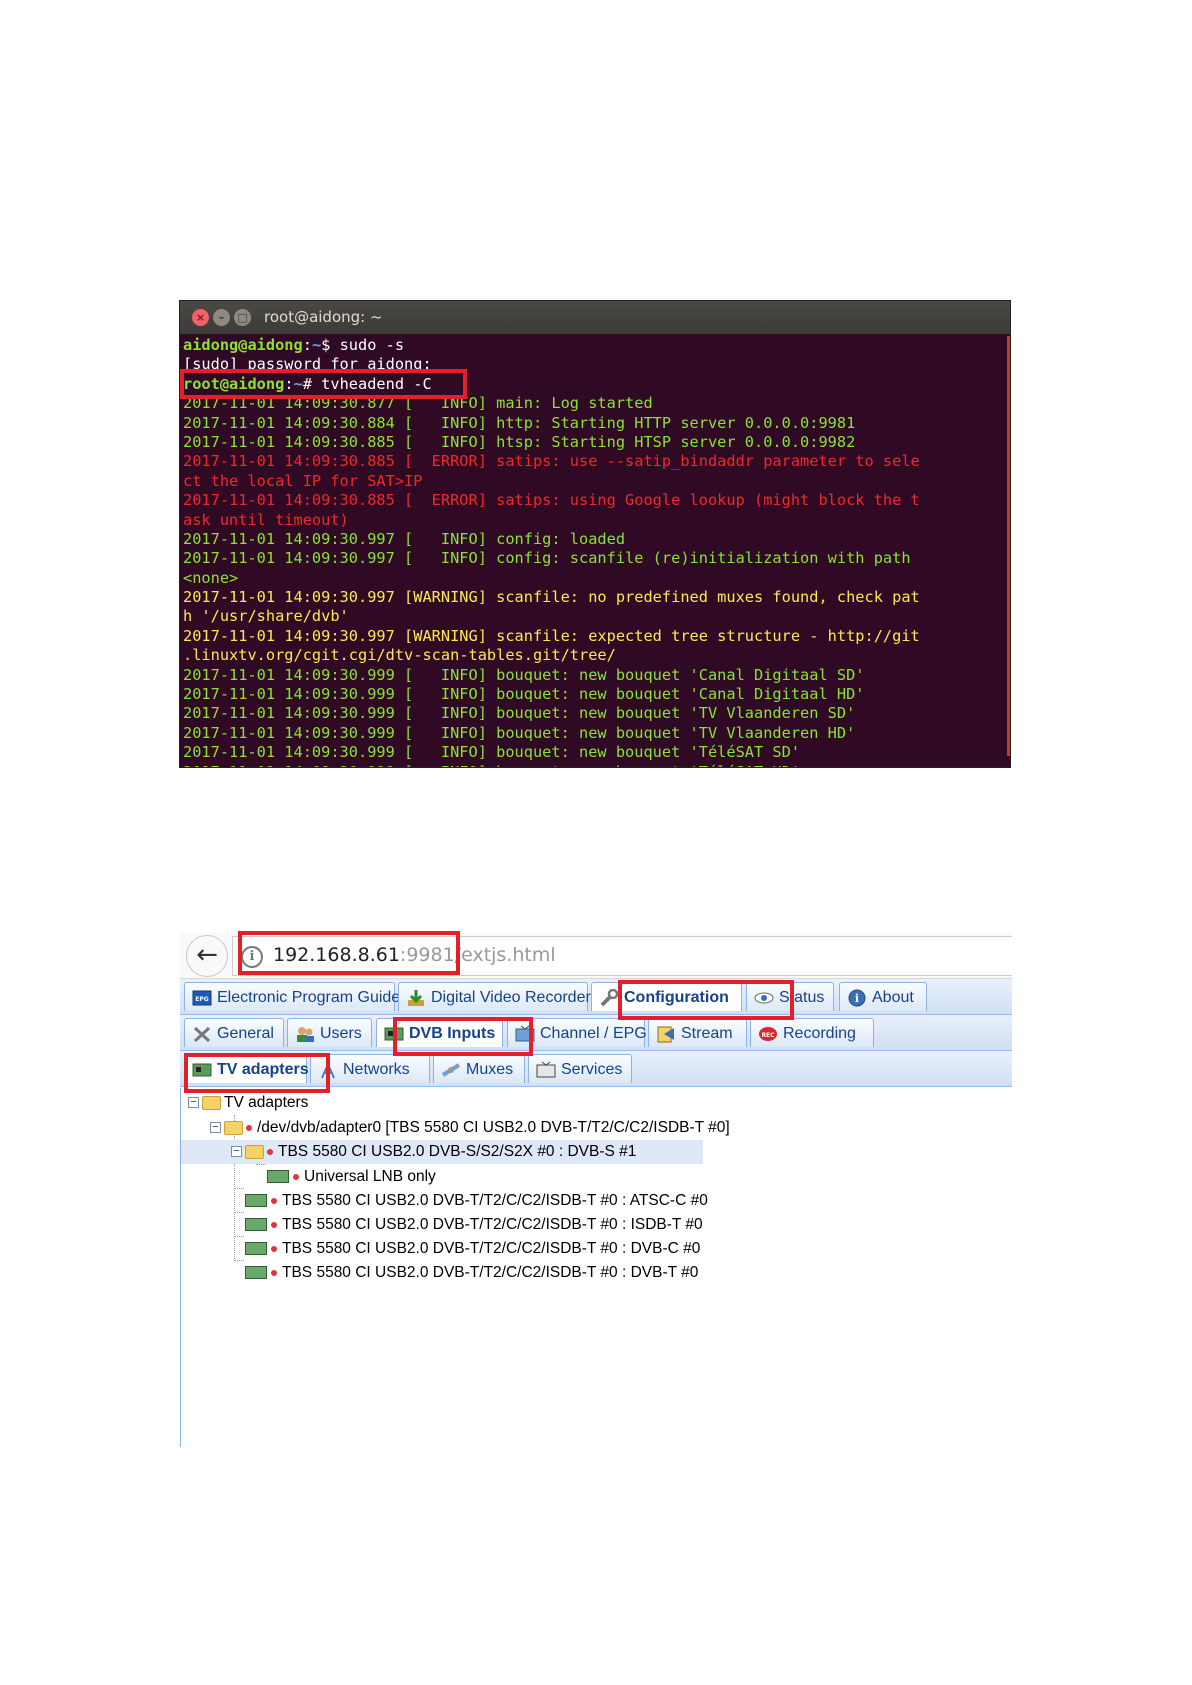  Describe the element at coordinates (252, 957) in the screenshot. I see `info-icon: i` at that location.